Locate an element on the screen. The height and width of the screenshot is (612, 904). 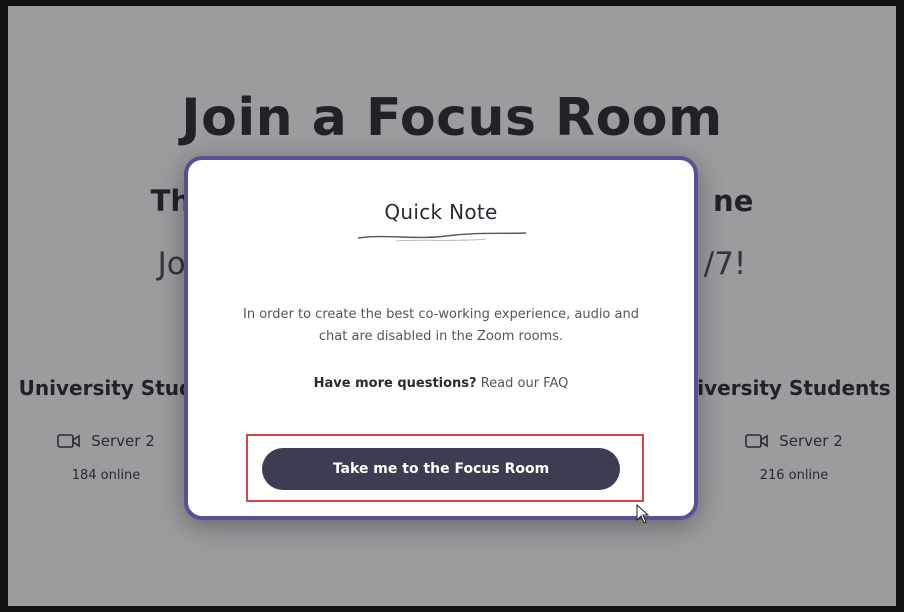
squiggle-underline-icon is located at coordinates (442, 237).